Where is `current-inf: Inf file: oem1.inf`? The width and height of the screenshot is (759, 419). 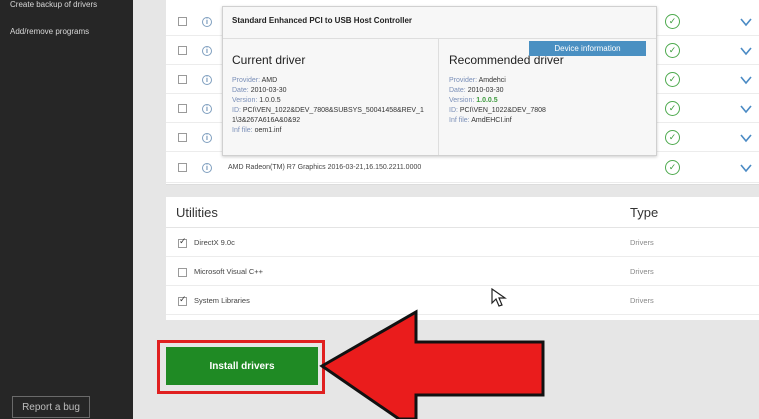 current-inf: Inf file: oem1.inf is located at coordinates (257, 130).